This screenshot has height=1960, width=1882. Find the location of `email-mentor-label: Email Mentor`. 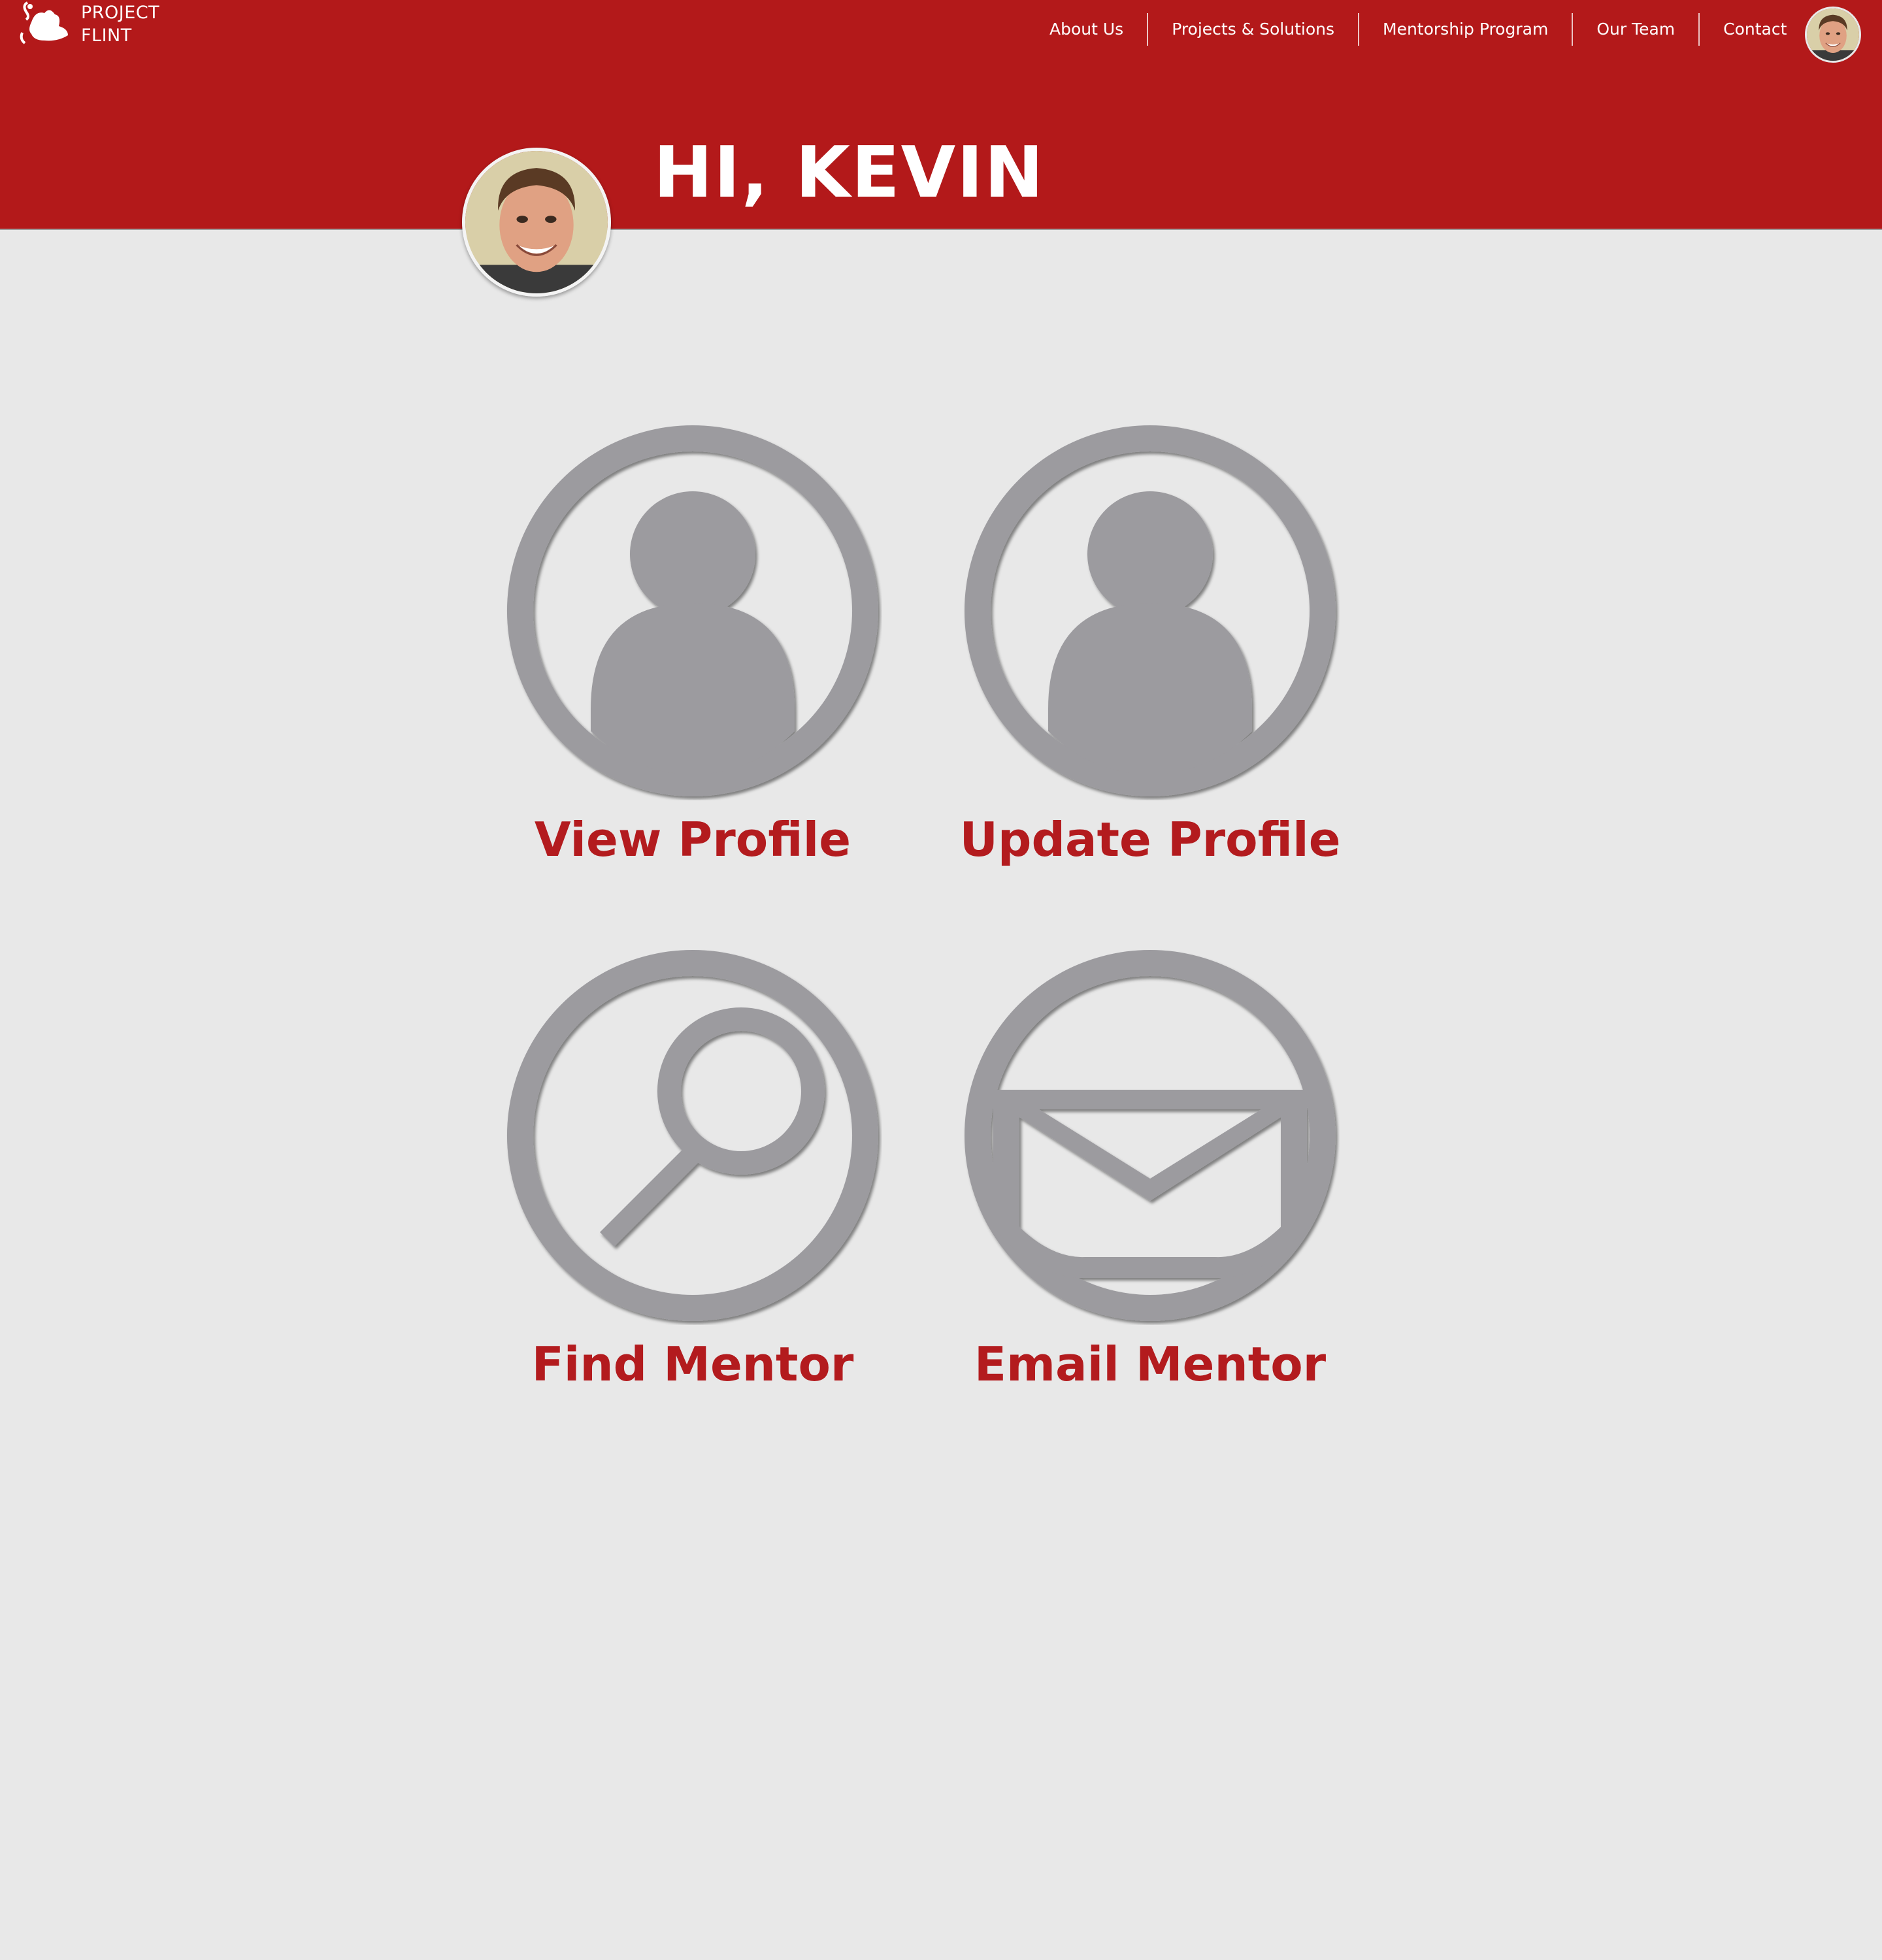

email-mentor-label: Email Mentor is located at coordinates (1150, 1364).